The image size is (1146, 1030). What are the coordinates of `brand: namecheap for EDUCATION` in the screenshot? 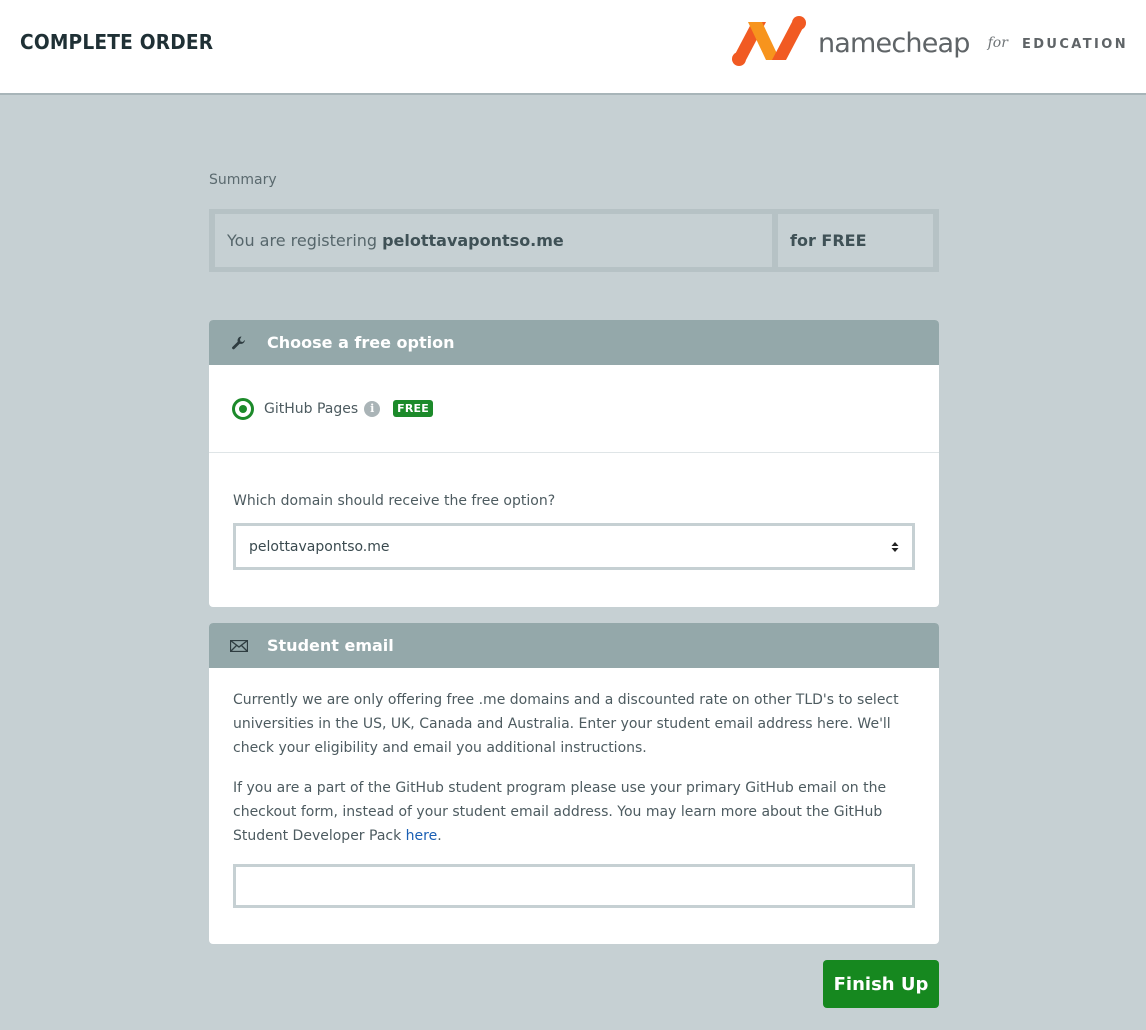 It's located at (928, 41).